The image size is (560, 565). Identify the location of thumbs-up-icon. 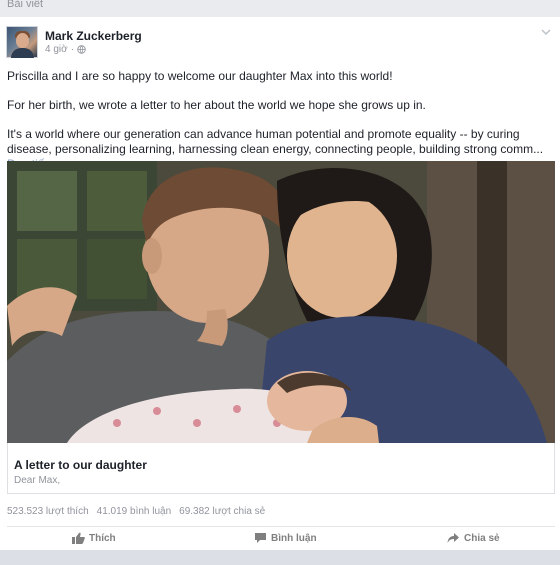
(78, 538).